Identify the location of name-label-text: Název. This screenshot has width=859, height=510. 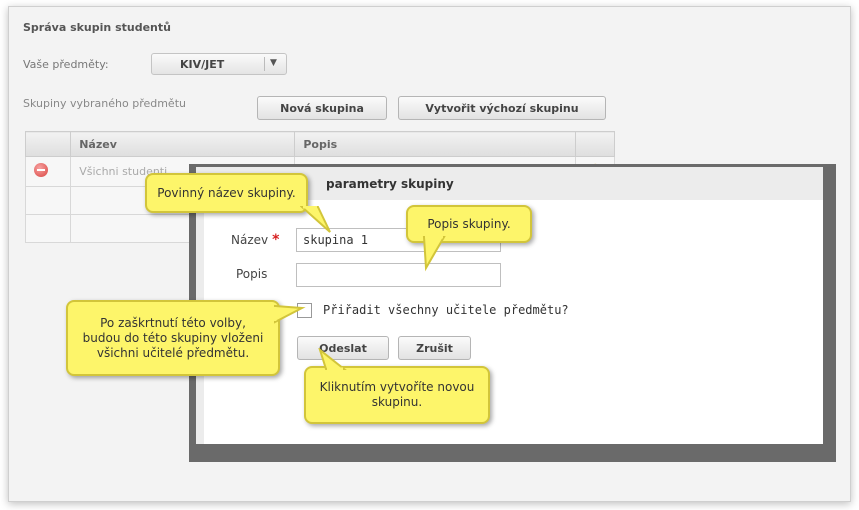
(250, 240).